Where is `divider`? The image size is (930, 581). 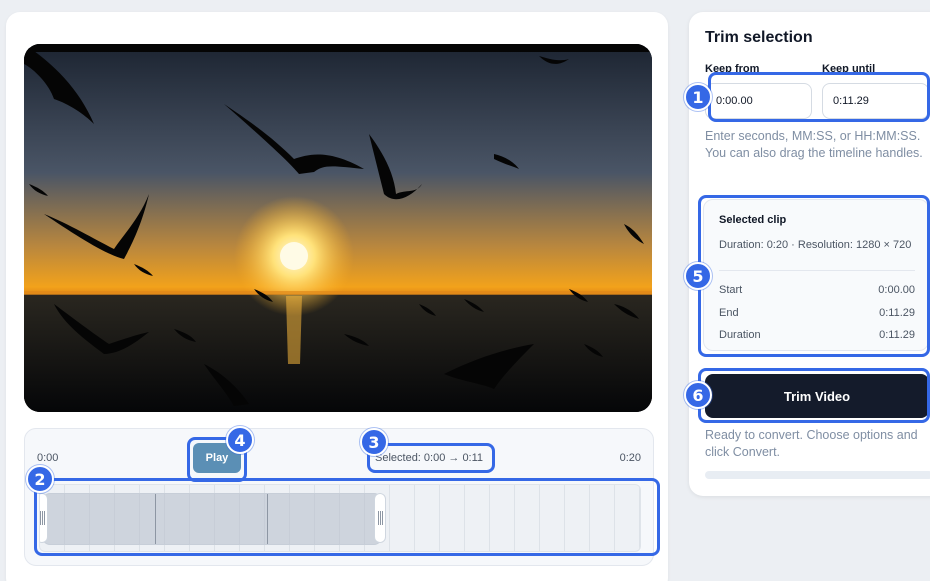
divider is located at coordinates (817, 270).